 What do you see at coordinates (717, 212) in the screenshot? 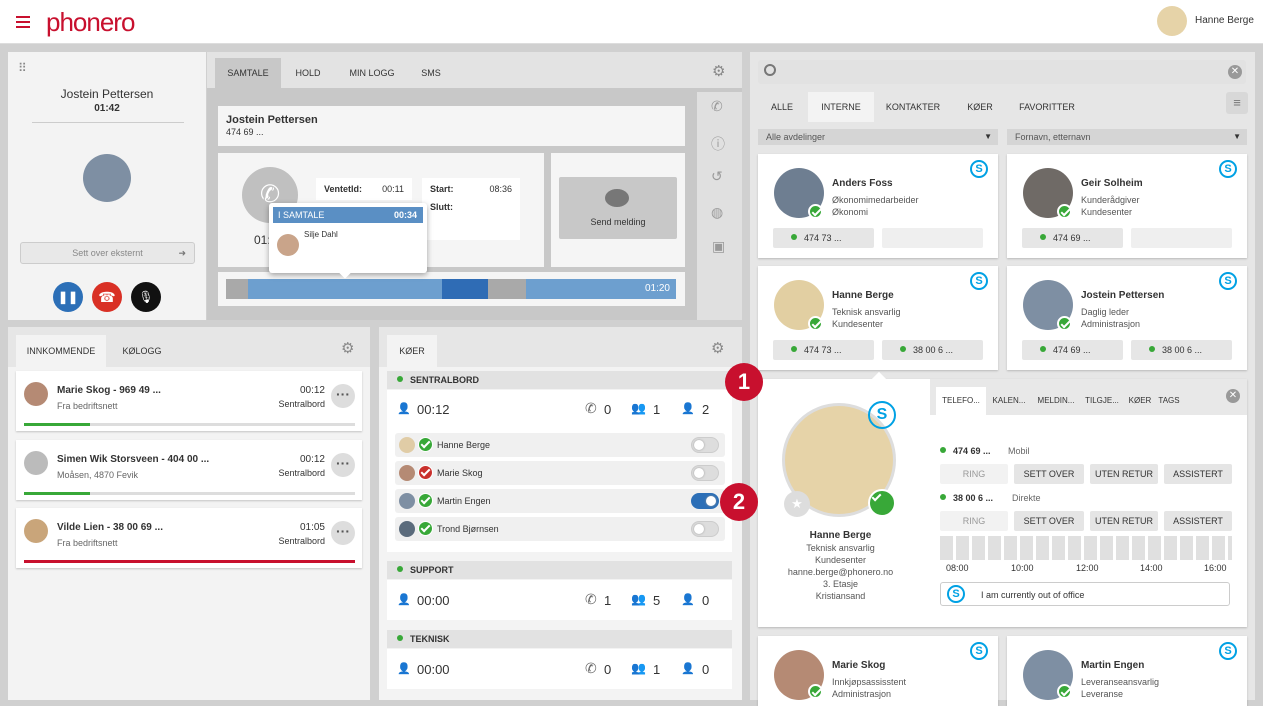
I see `globe-icon: ◍` at bounding box center [717, 212].